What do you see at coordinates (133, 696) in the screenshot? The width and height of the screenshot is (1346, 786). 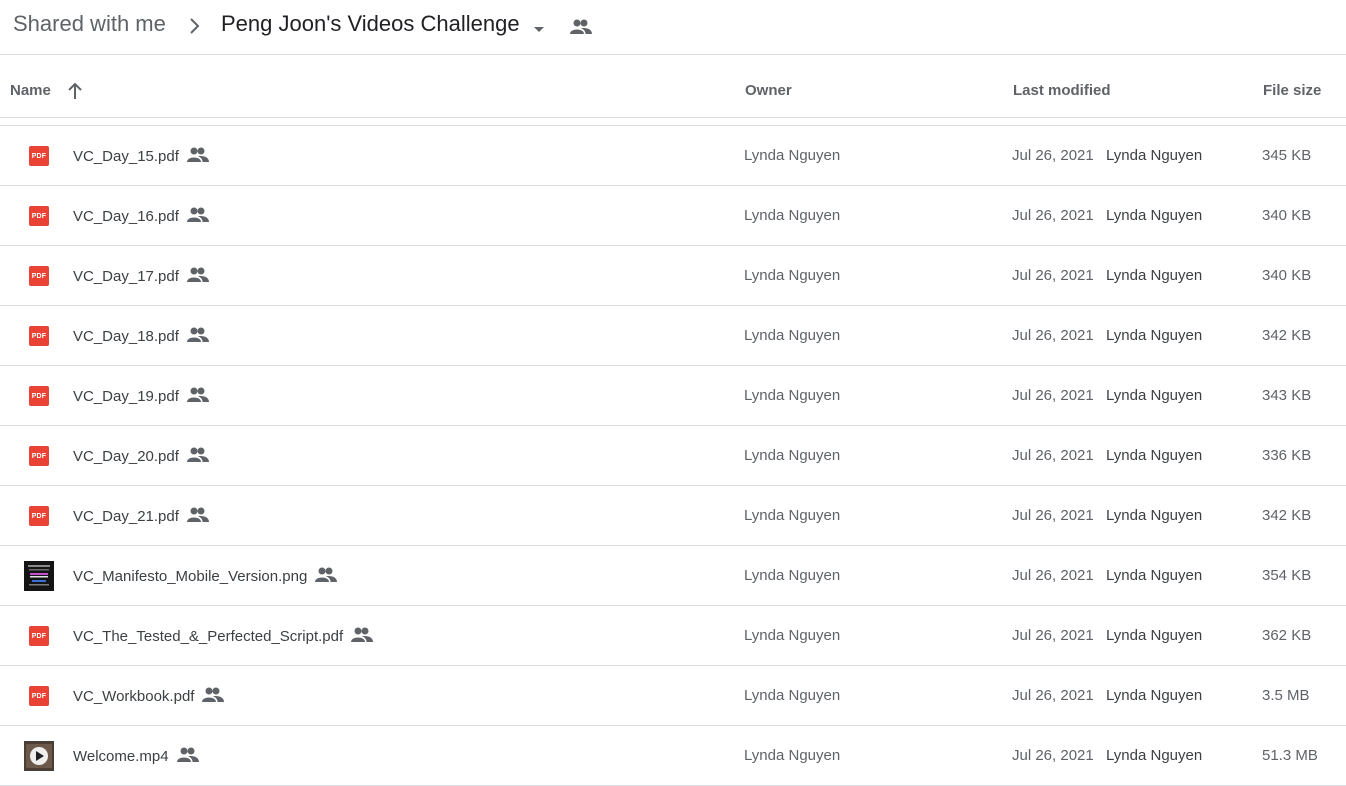 I see `file-name-text: VC_Workbook.pdf` at bounding box center [133, 696].